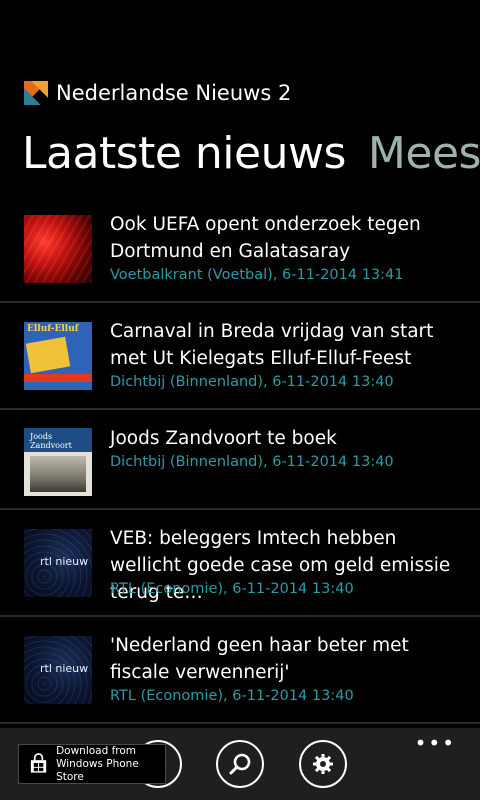 Image resolution: width=480 pixels, height=800 pixels. Describe the element at coordinates (58, 462) in the screenshot. I see `news-thumbnail: Joods Zandvoort` at that location.